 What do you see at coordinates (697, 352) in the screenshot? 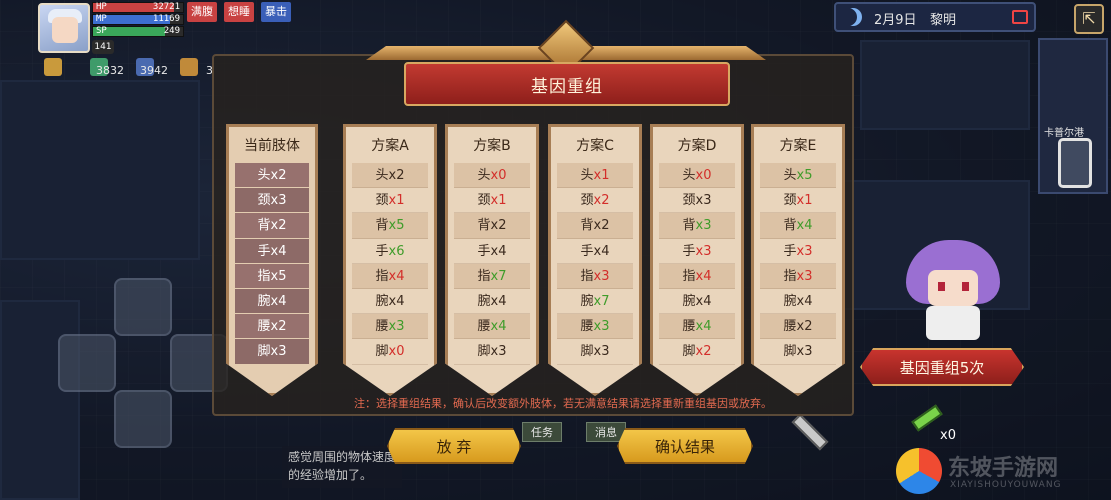
I see `plan-limb-row: 脚x2` at bounding box center [697, 352].